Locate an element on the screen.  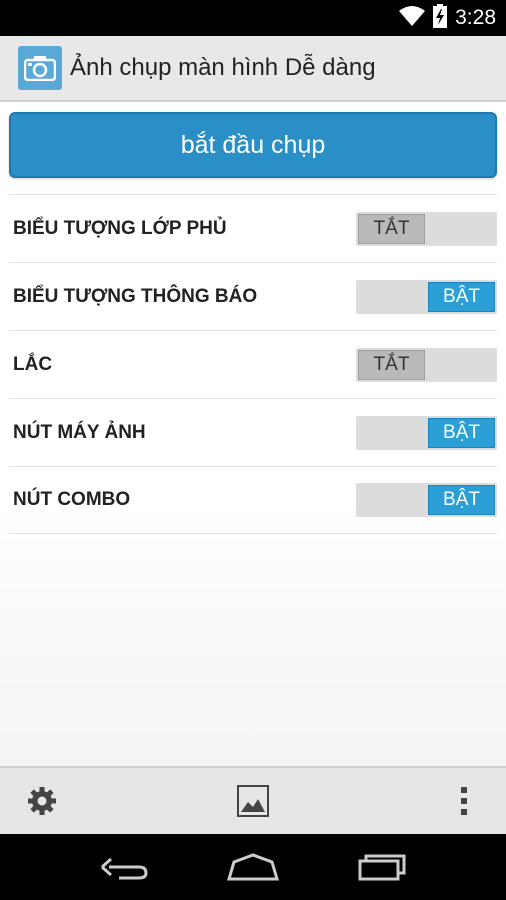
setting-camera-button: NÚT MÁY ẢNH BẬT is located at coordinates (253, 432).